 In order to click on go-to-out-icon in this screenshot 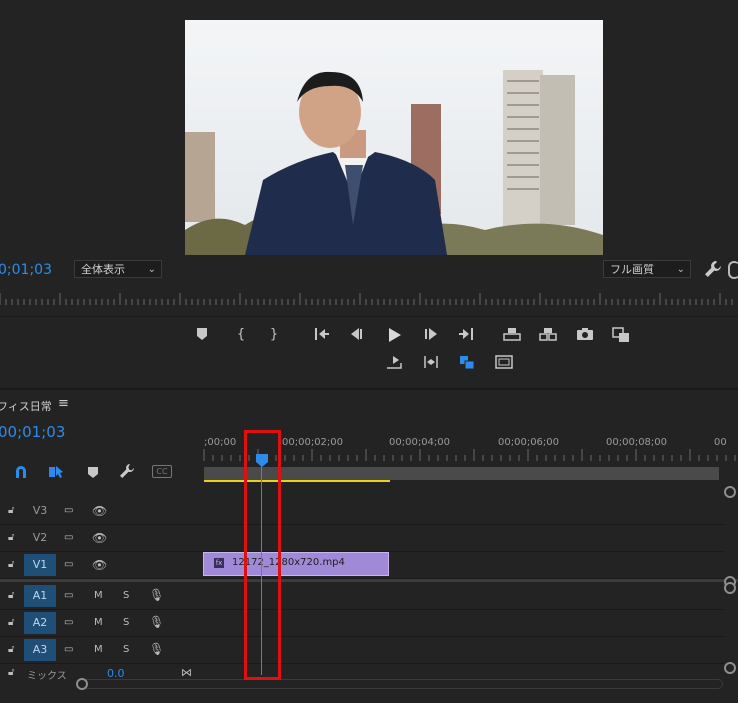, I will do `click(466, 335)`.